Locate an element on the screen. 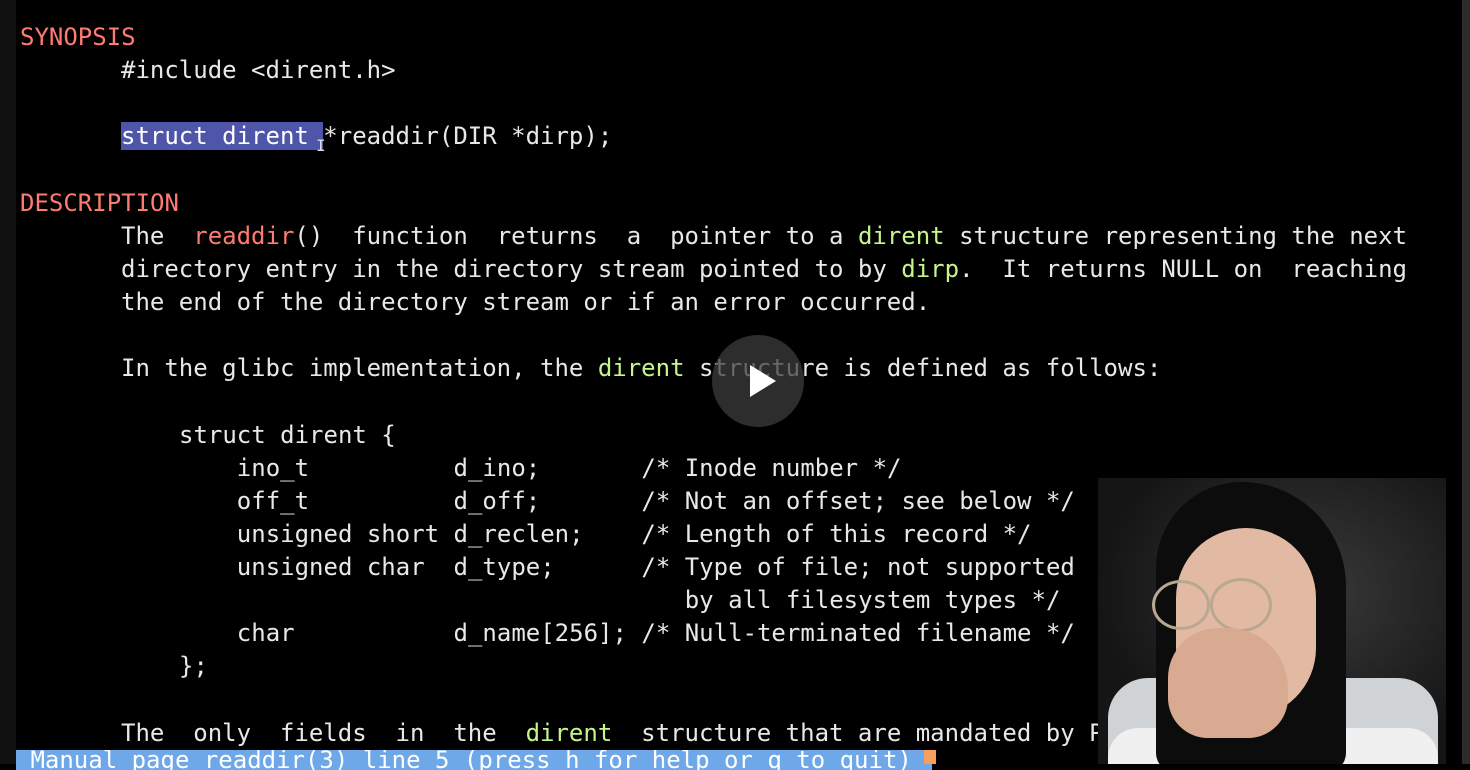 This screenshot has height=770, width=1470. window-right-edge is located at coordinates (1466, 382).